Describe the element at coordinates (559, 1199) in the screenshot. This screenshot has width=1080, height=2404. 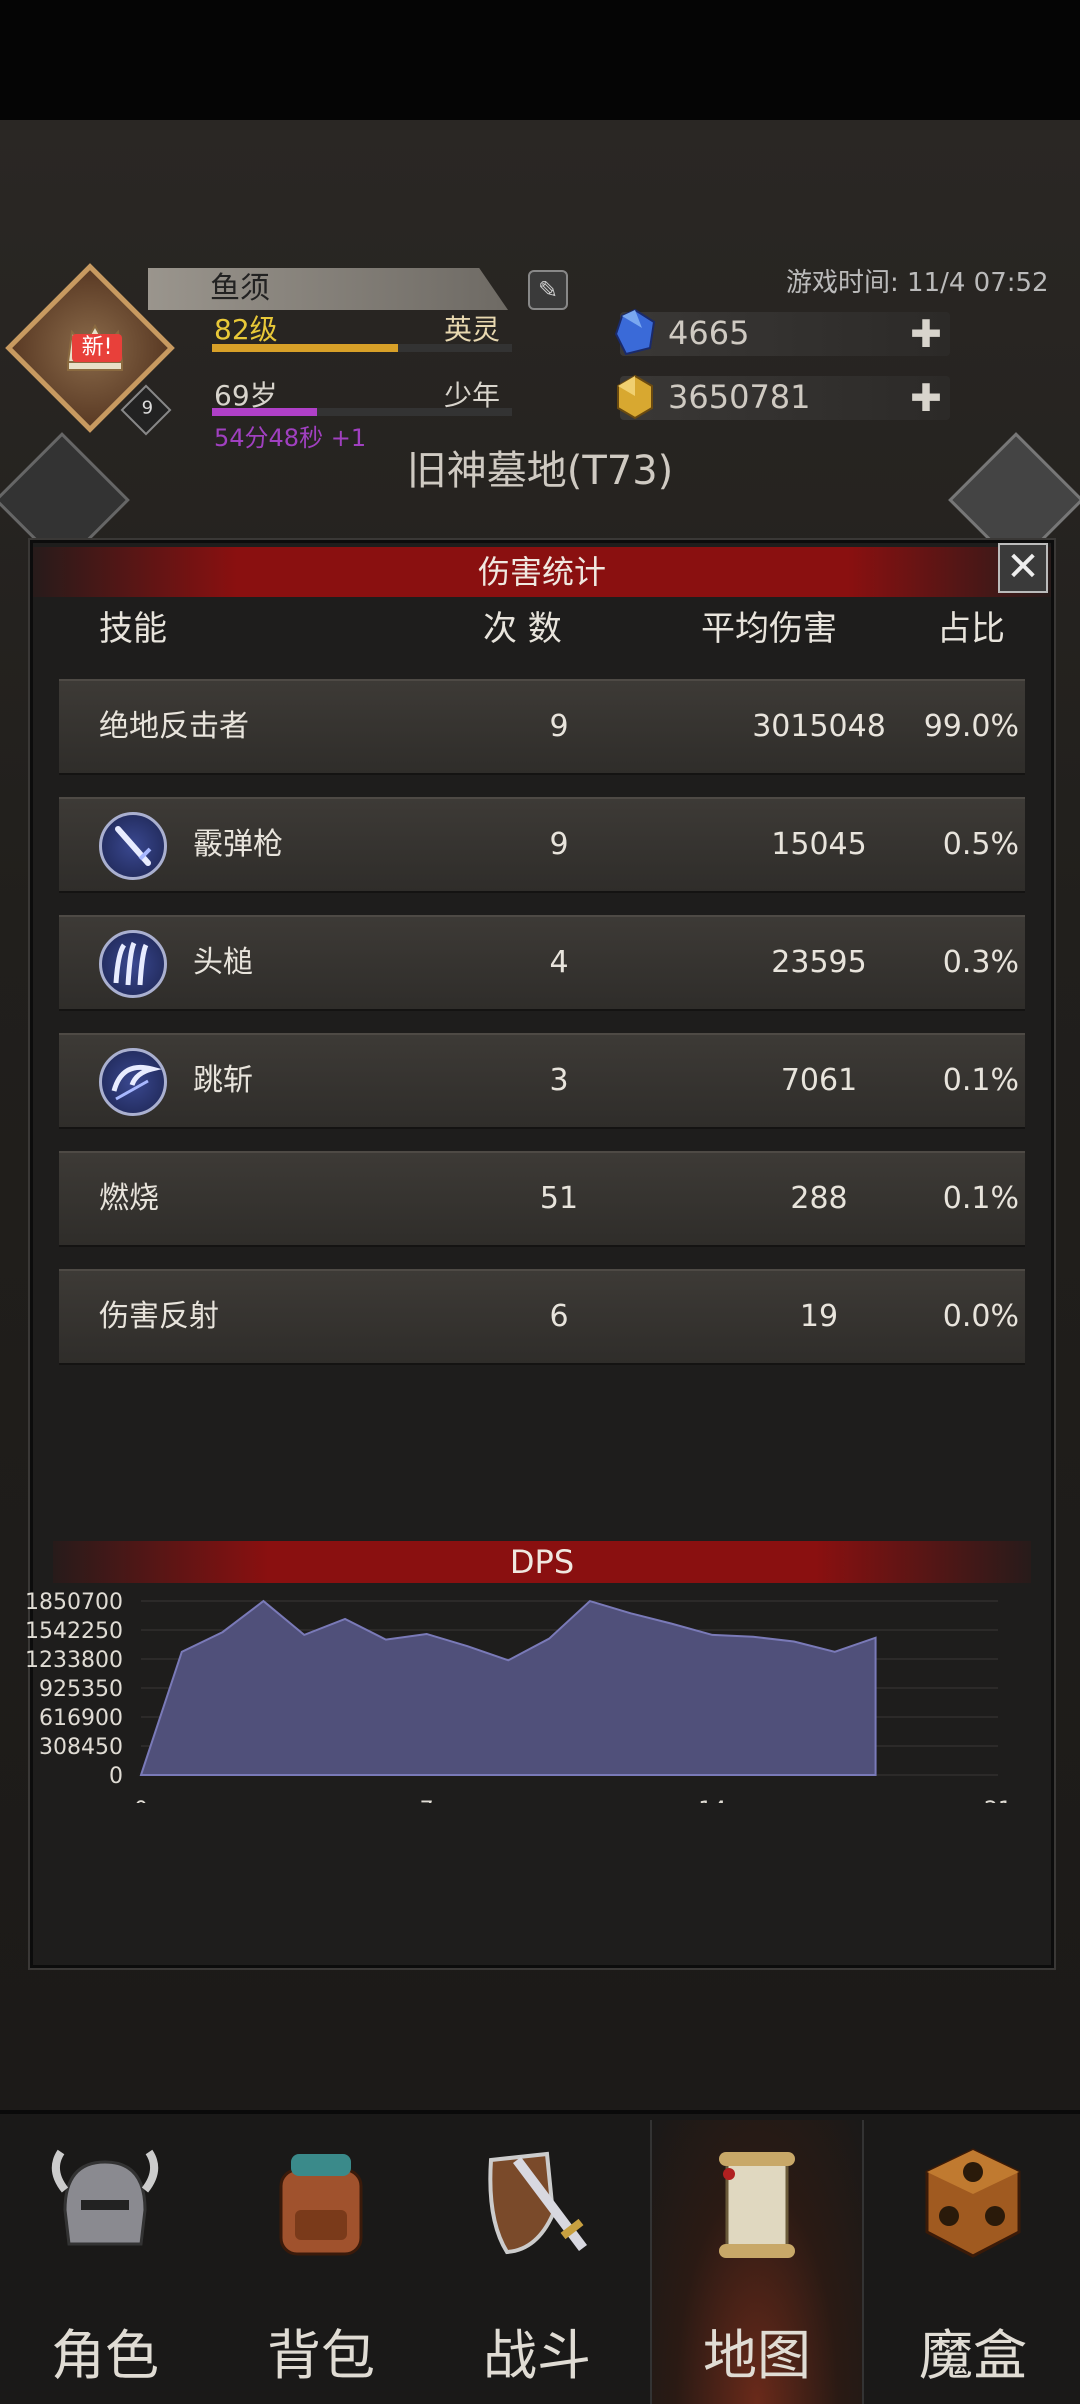
I see `hit-count: 51` at that location.